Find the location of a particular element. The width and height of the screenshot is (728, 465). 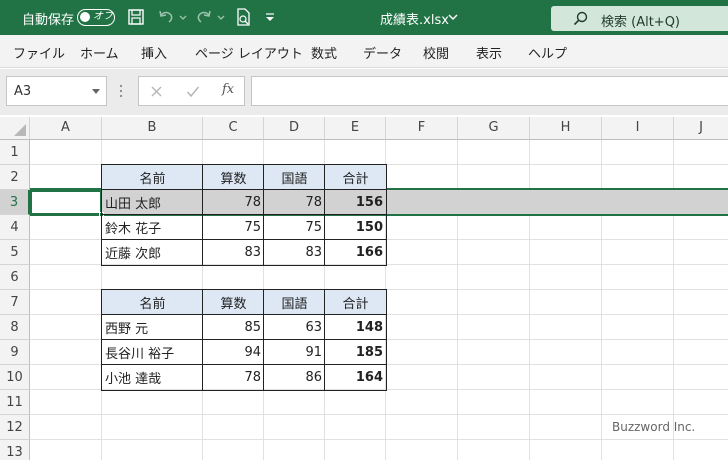

undo-dropdown-icon is located at coordinates (183, 17).